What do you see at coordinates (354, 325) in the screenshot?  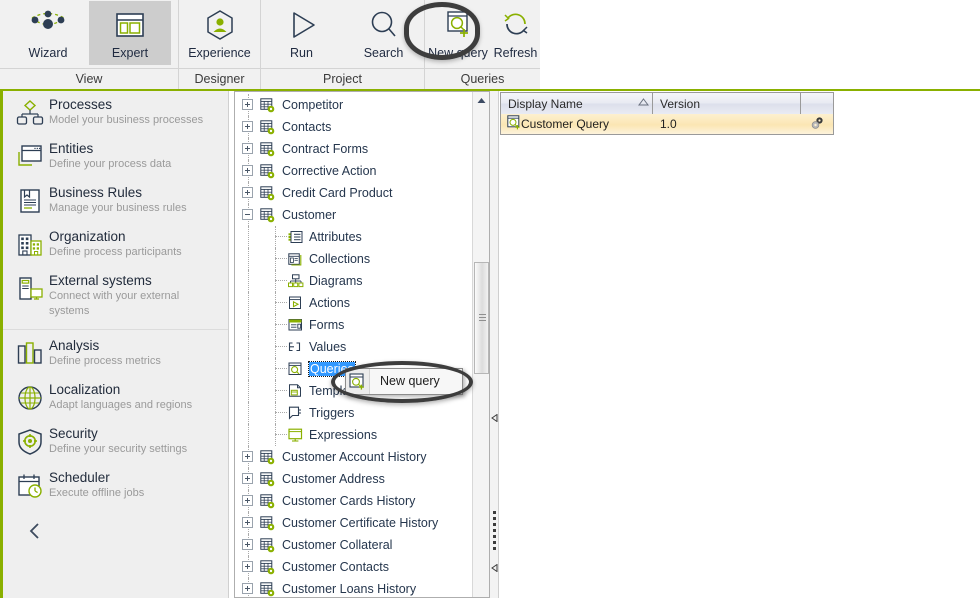 I see `tree-node: Forms` at bounding box center [354, 325].